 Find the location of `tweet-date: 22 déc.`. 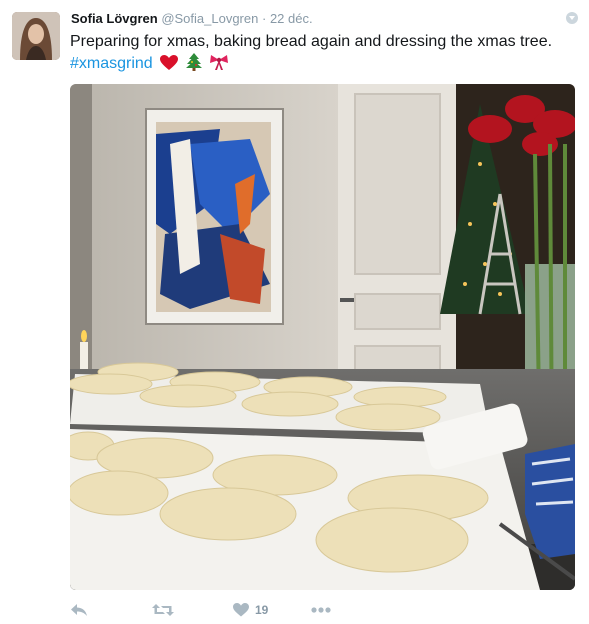

tweet-date: 22 déc. is located at coordinates (291, 18).